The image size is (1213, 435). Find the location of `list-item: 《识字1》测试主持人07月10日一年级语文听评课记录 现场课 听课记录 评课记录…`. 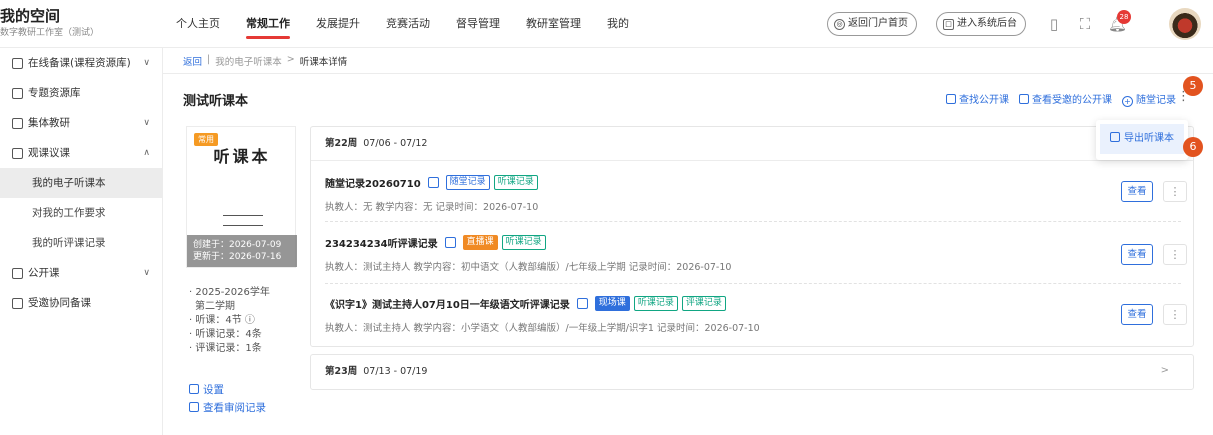

list-item: 《识字1》测试主持人07月10日一年级语文听评课记录 现场课 听课记录 评课记录… is located at coordinates (753, 315).